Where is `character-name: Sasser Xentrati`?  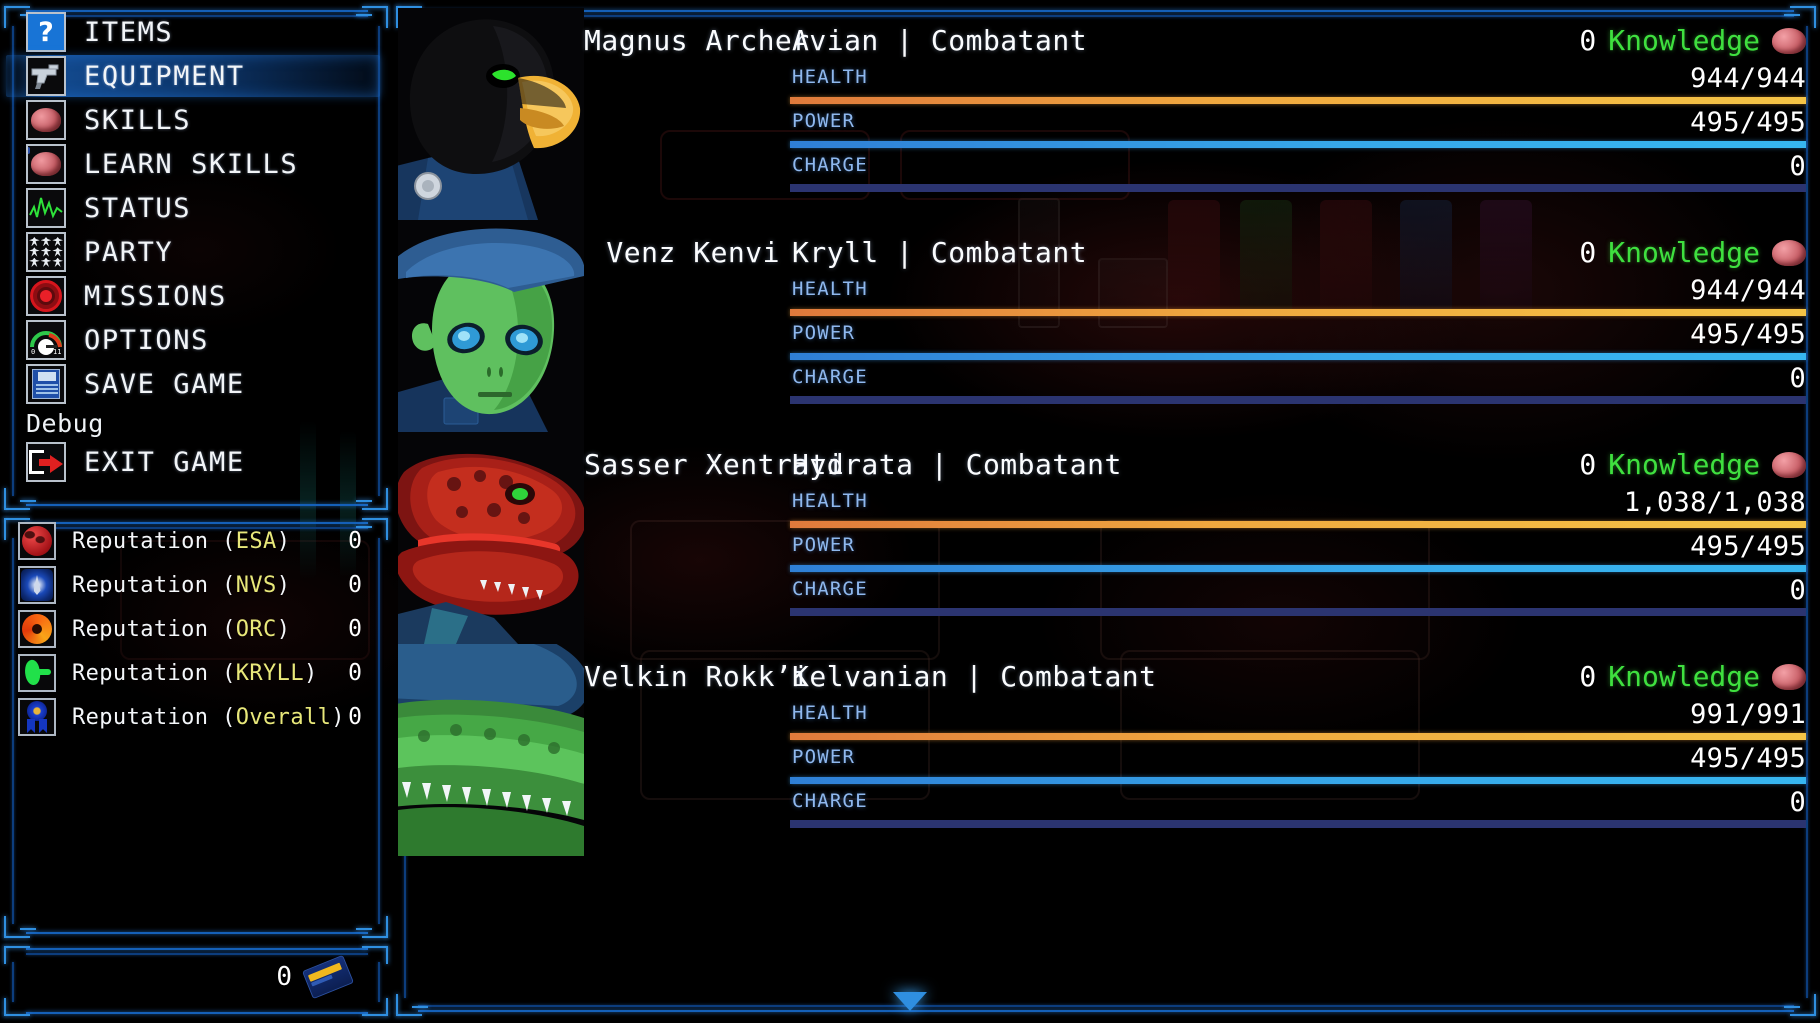
character-name: Sasser Xentrati is located at coordinates (714, 464).